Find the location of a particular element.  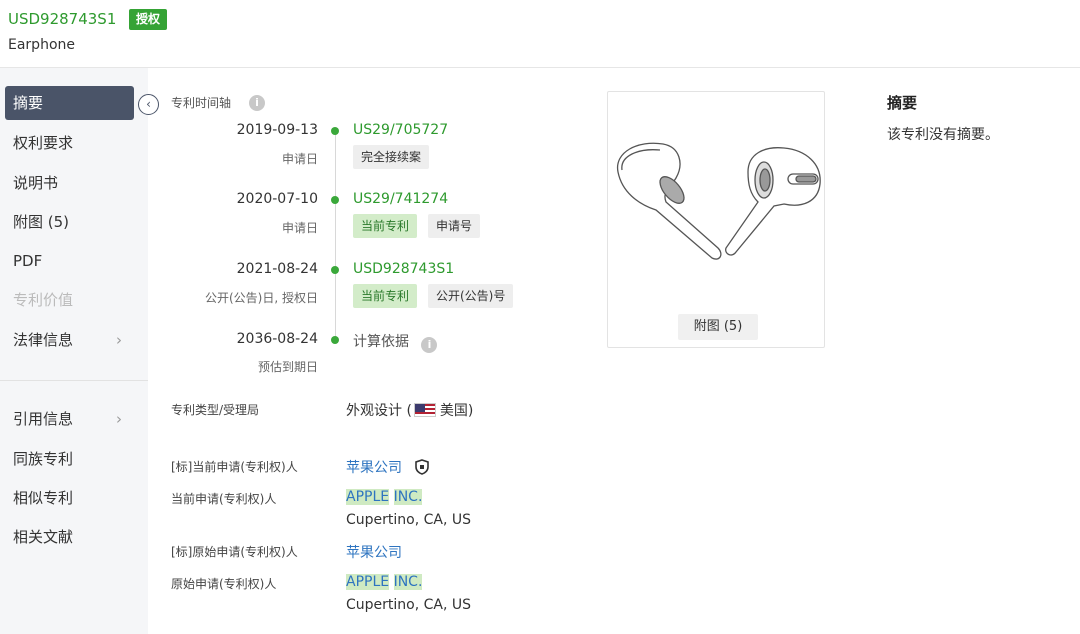

sidebar-item-abstract: 摘要 is located at coordinates (69, 103).